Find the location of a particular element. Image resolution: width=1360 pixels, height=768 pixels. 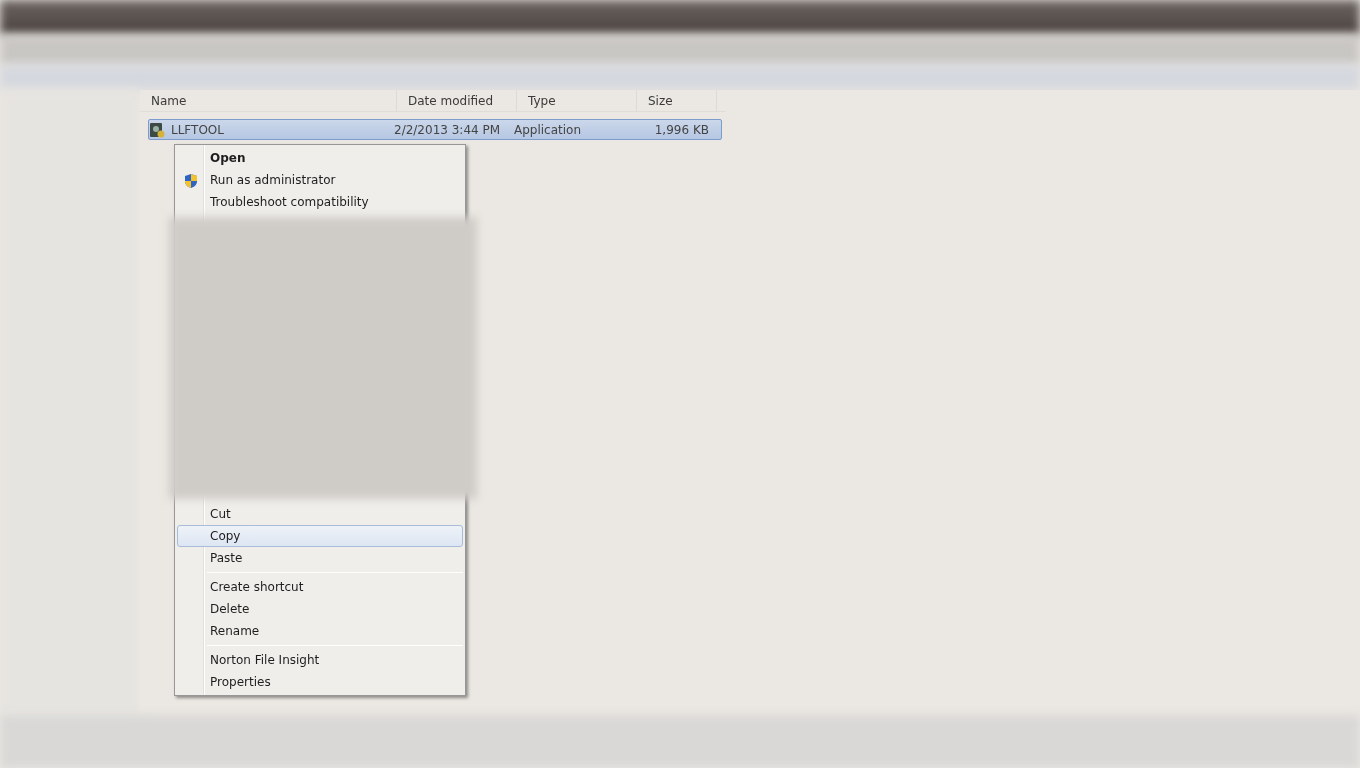

menu-item: Create shortcut is located at coordinates (320, 587).